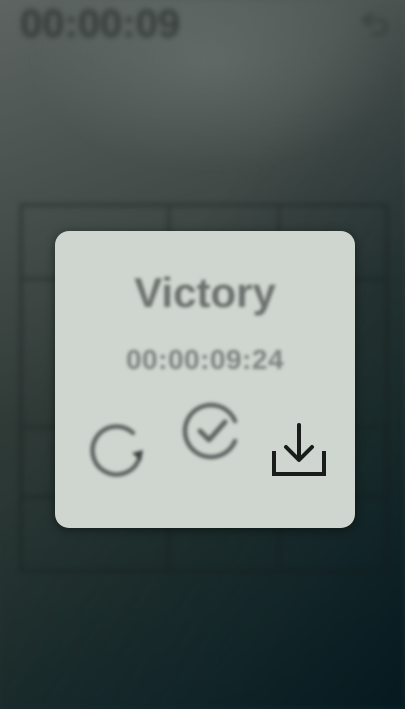  Describe the element at coordinates (205, 359) in the screenshot. I see `final-time: 00:00:09:24` at that location.